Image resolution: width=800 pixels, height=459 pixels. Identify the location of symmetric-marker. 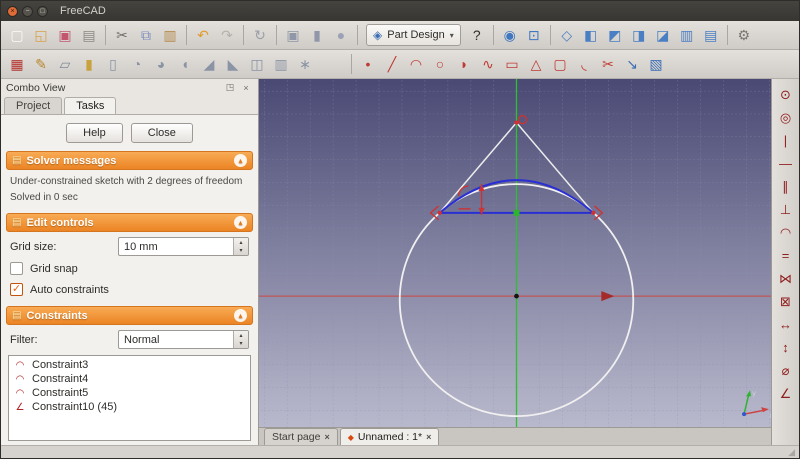
(516, 212).